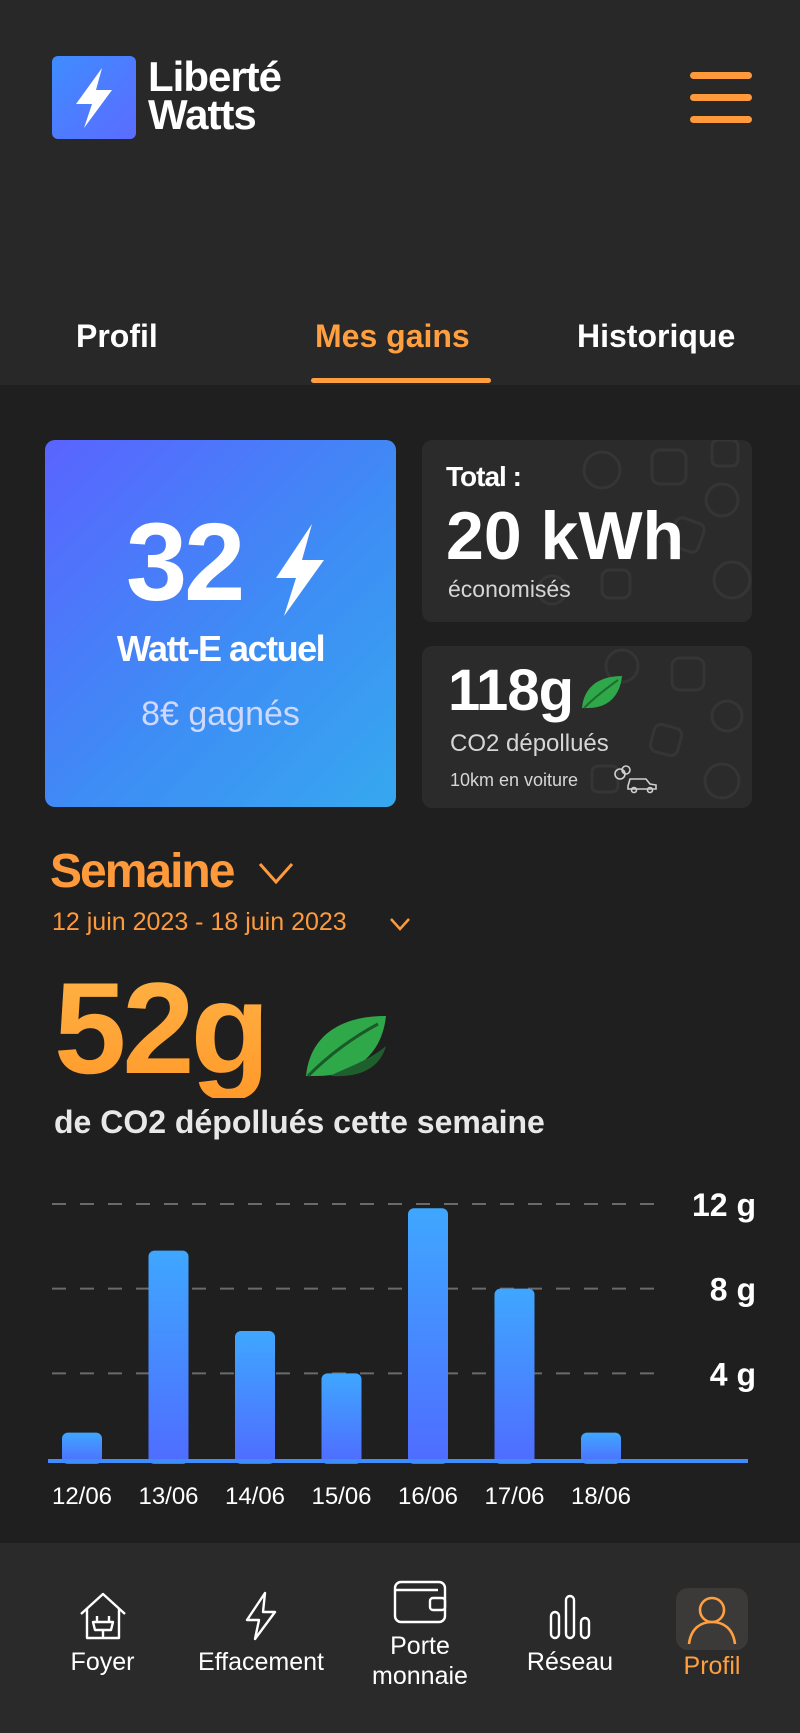 The height and width of the screenshot is (1733, 800). What do you see at coordinates (428, 1496) in the screenshot?
I see `x-tick-label: 16/06` at bounding box center [428, 1496].